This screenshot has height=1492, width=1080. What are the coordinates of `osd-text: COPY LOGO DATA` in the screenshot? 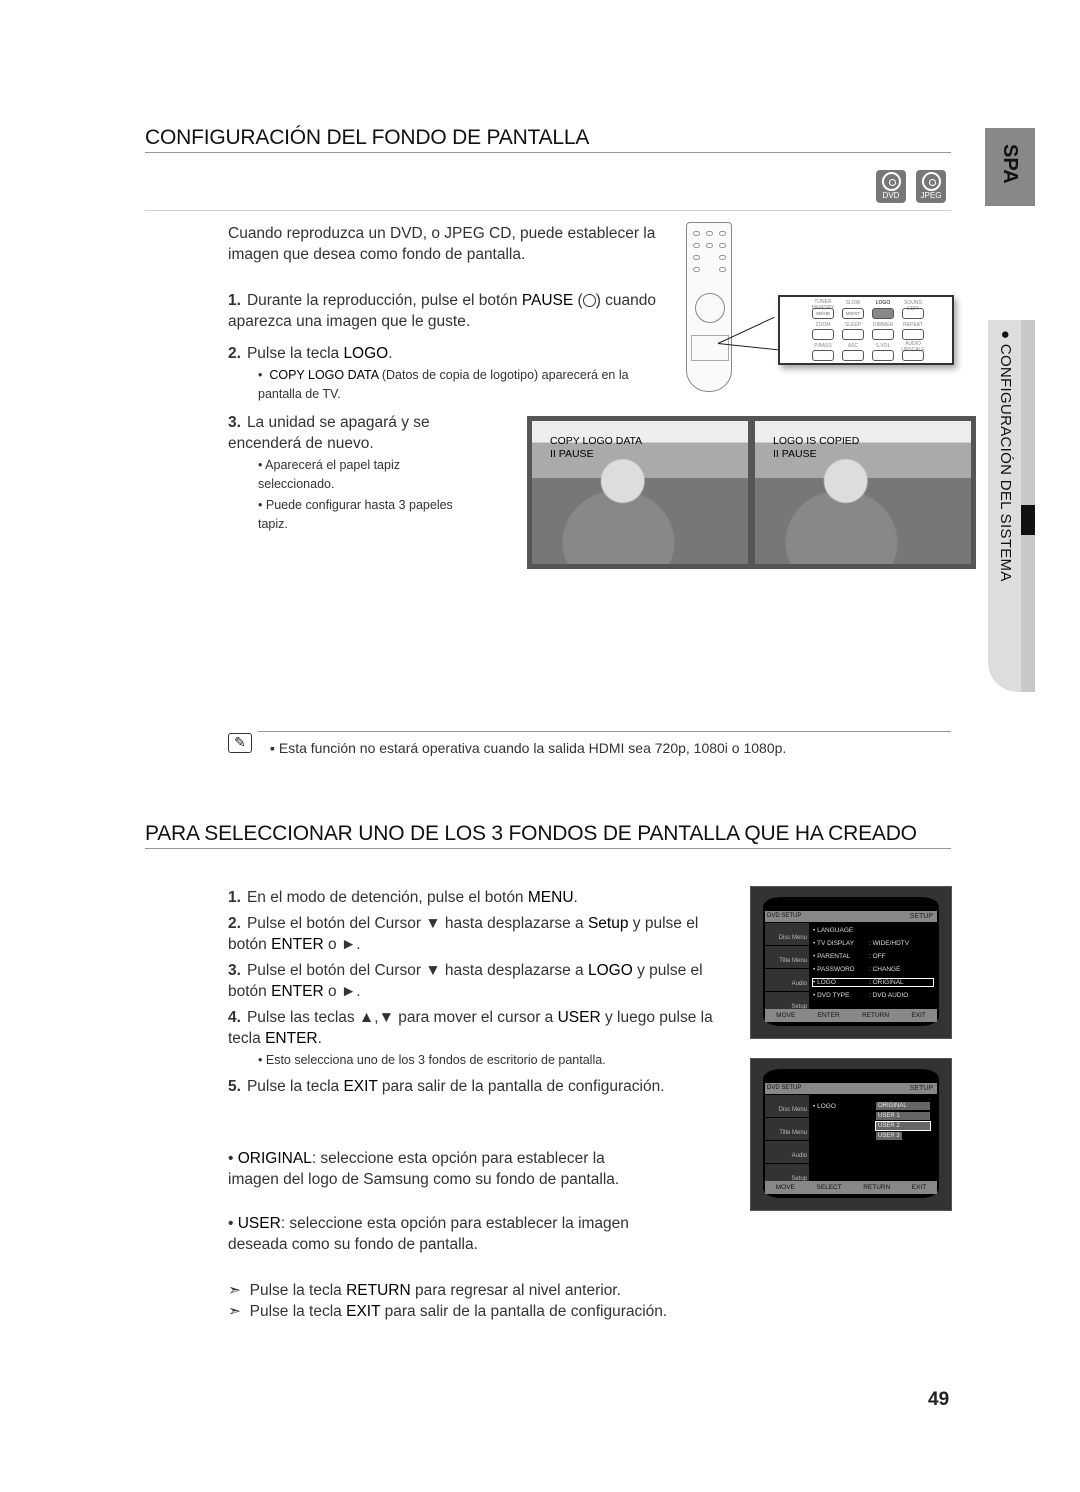 It's located at (596, 441).